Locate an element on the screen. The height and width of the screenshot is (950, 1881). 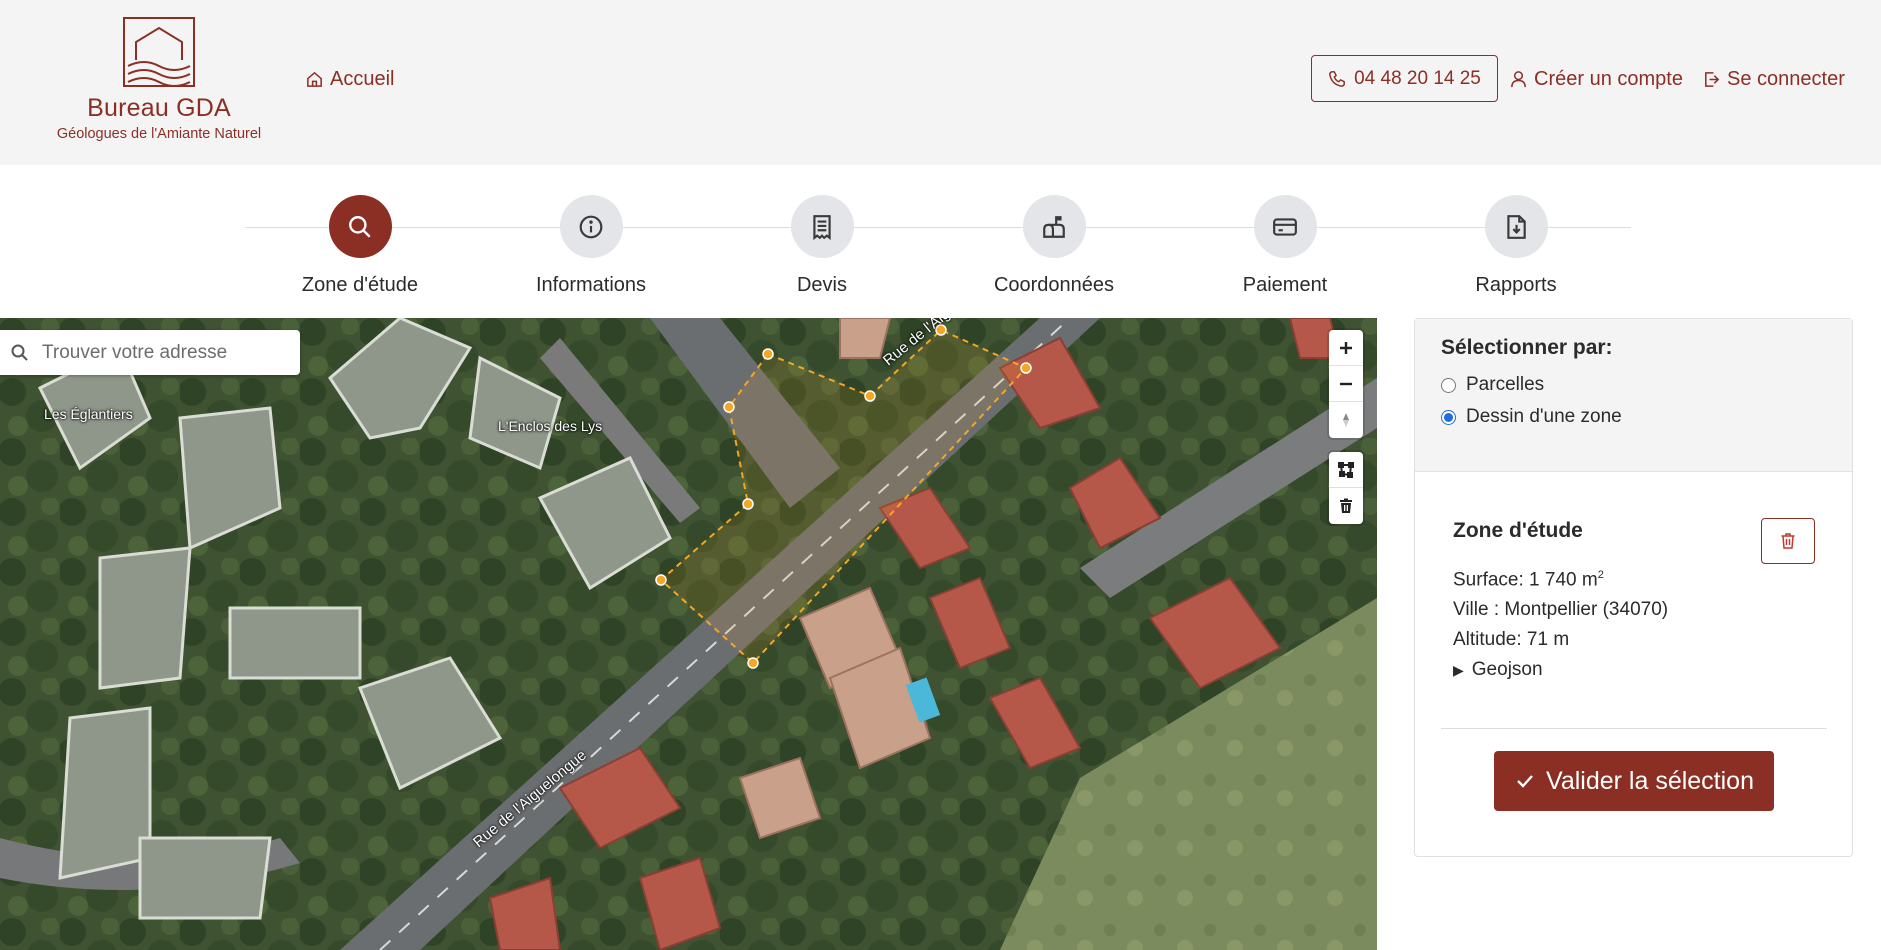
reset-north-button is located at coordinates (1346, 420).